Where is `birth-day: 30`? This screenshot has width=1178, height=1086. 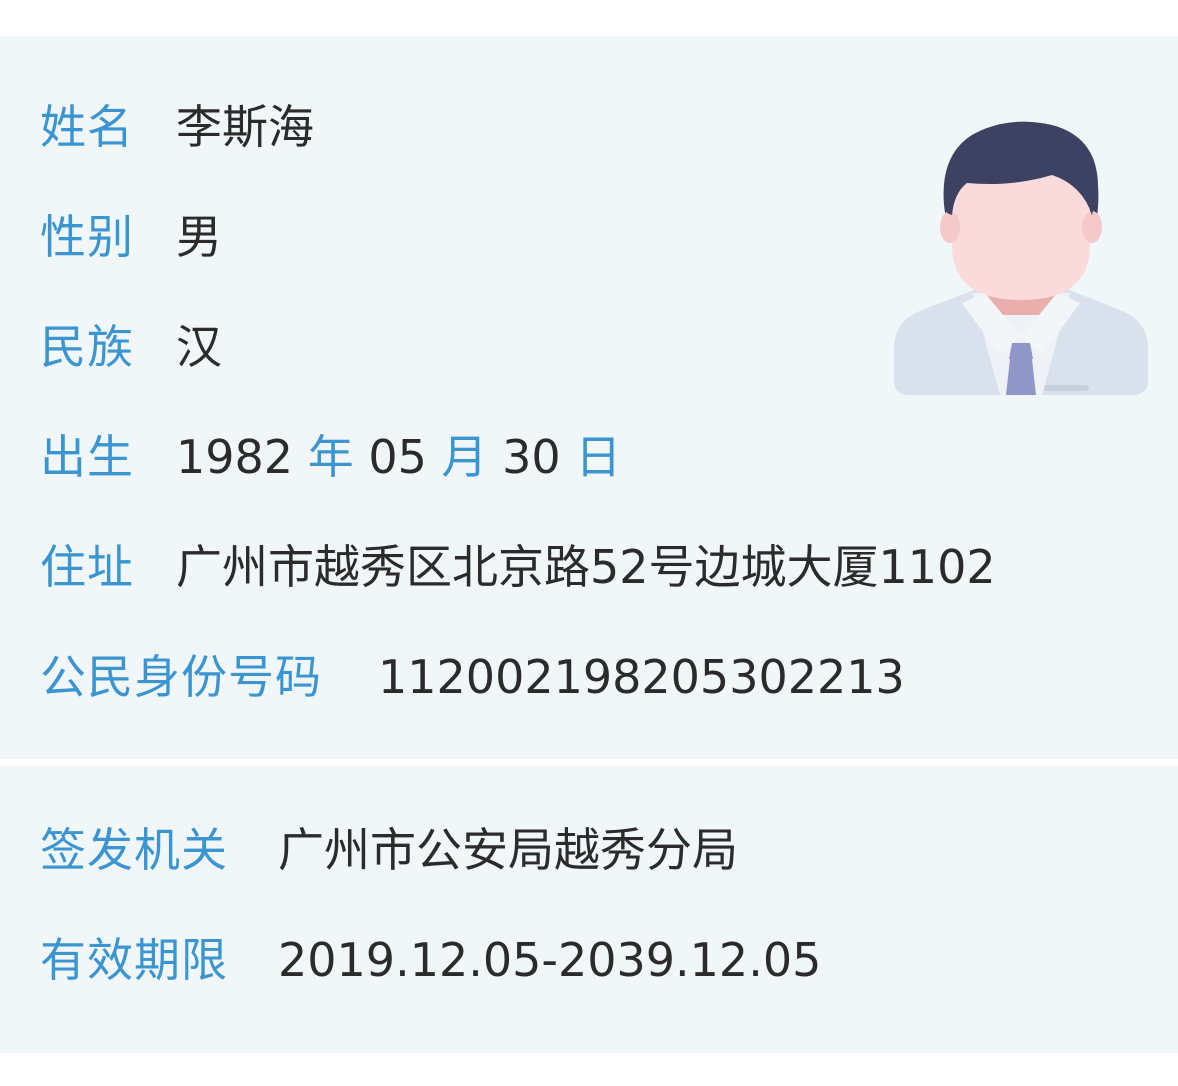 birth-day: 30 is located at coordinates (531, 457).